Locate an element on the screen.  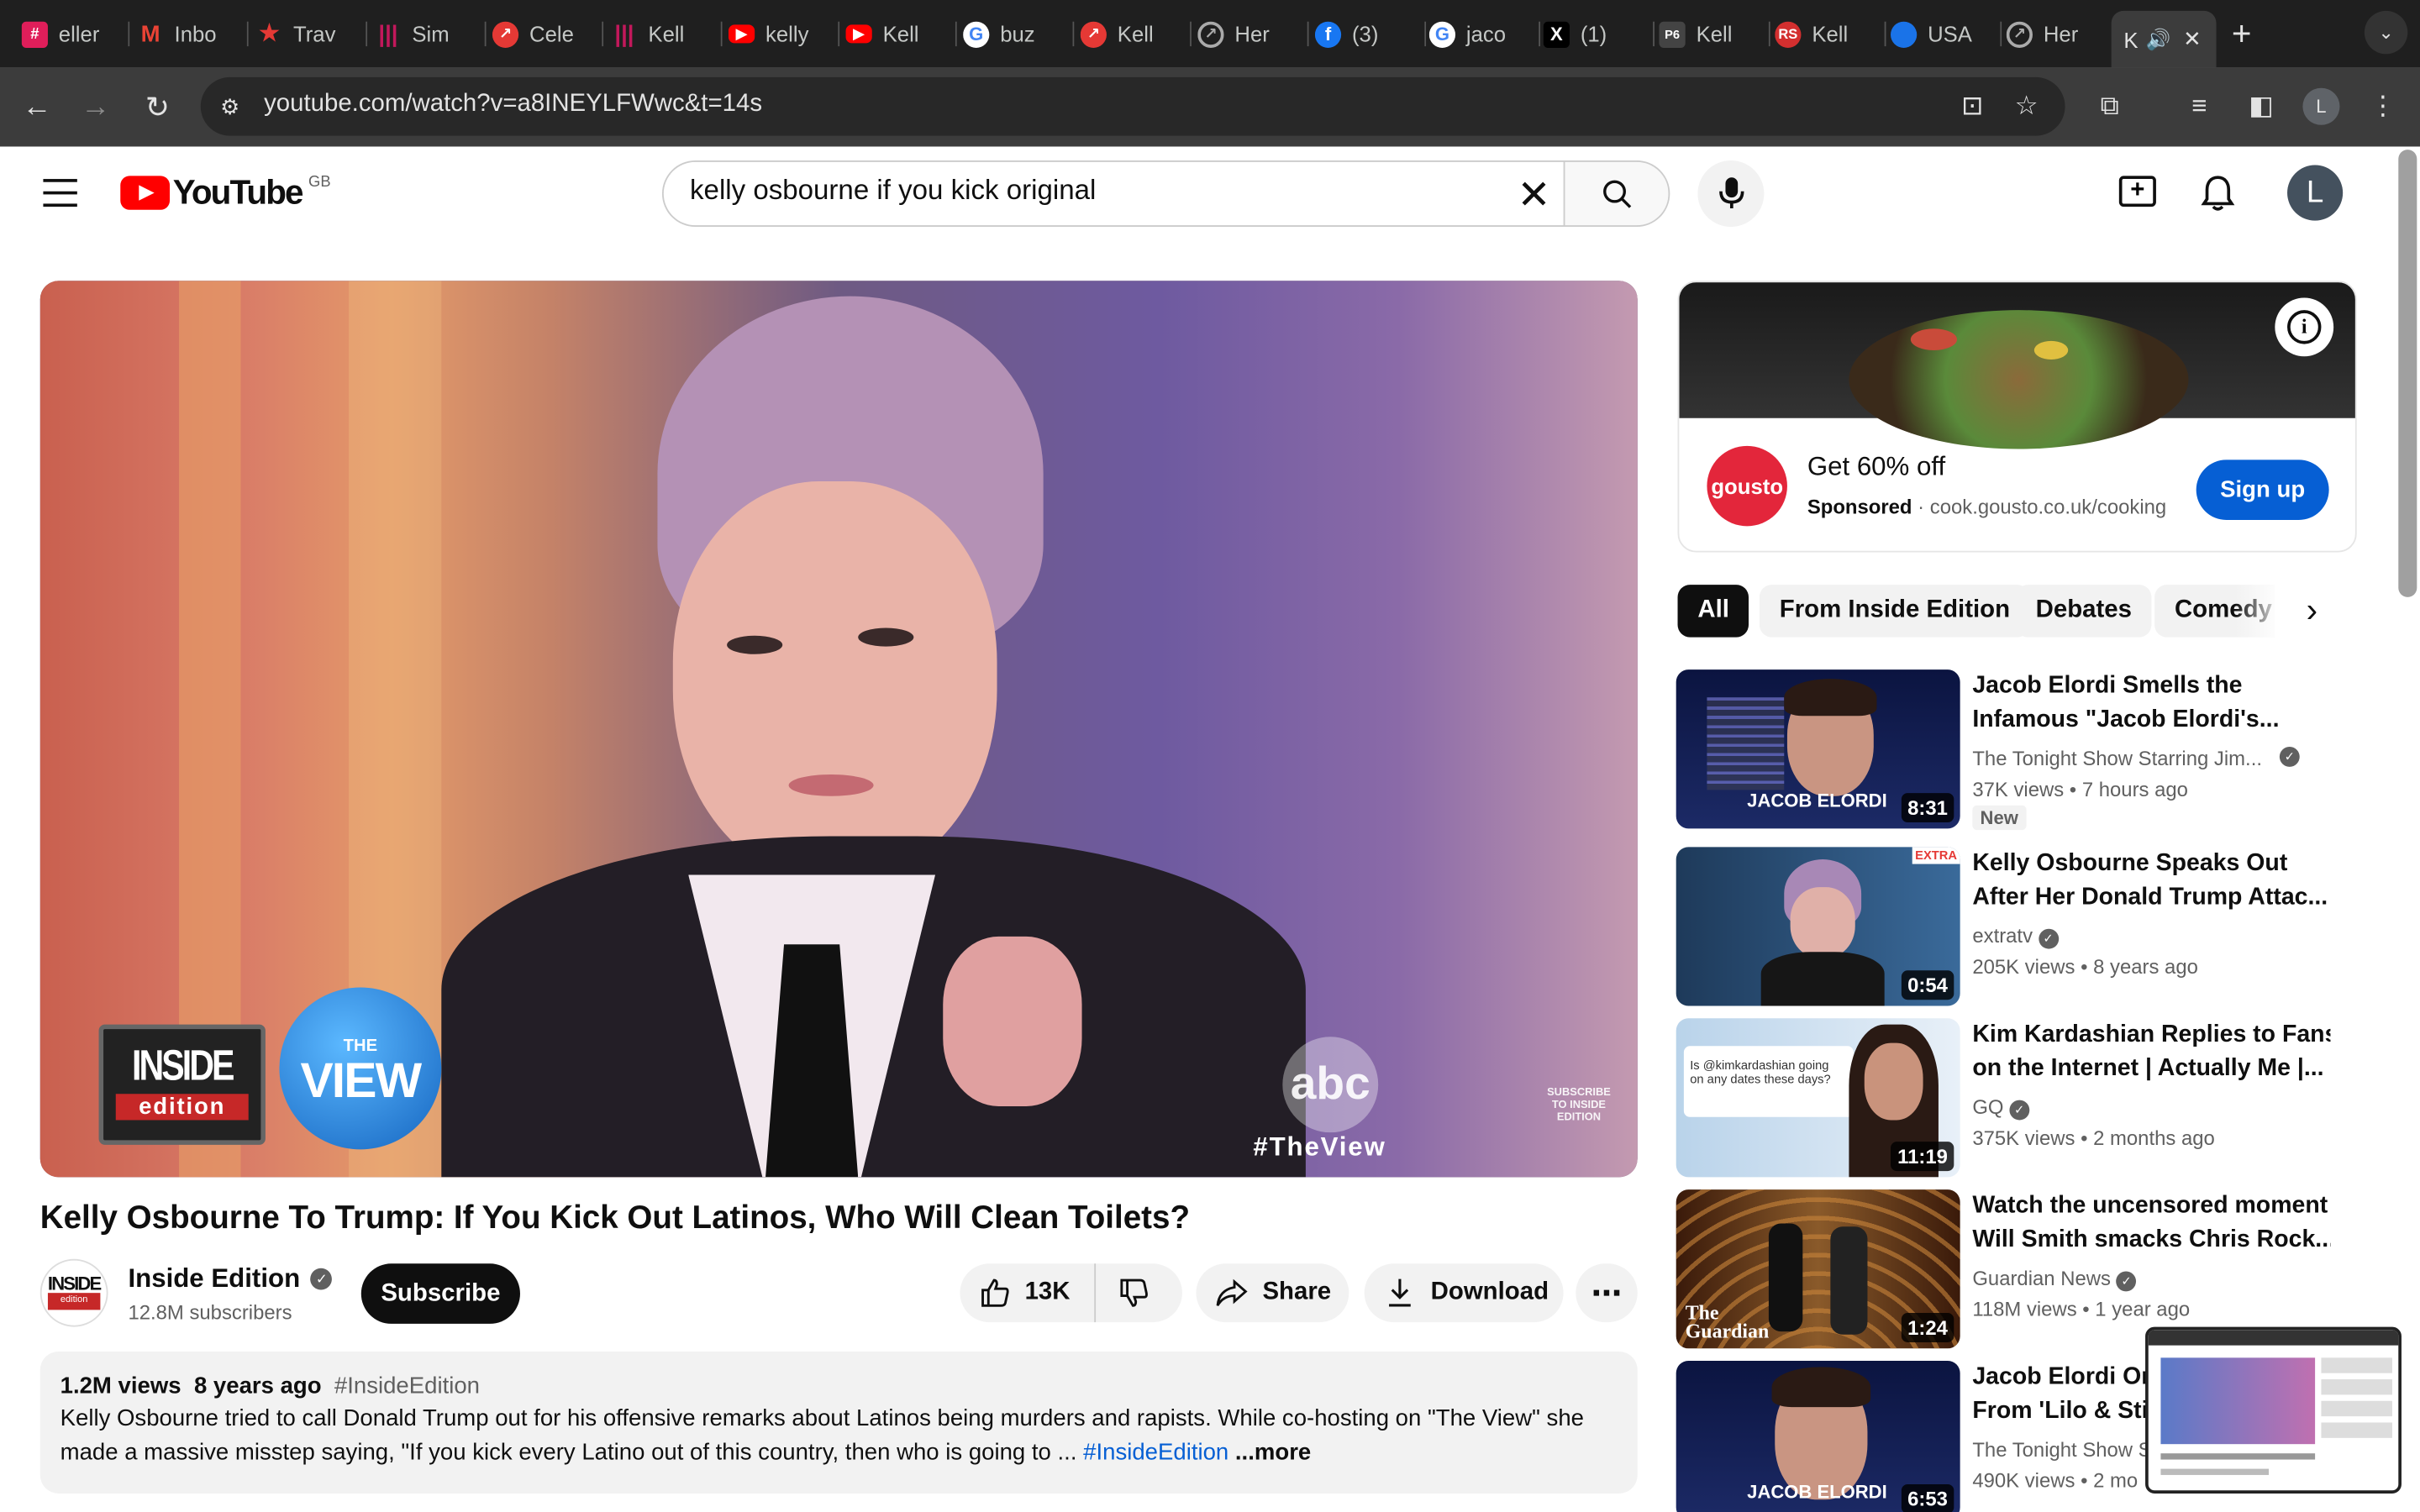
ad-info-icon: i is located at coordinates (2304, 327).